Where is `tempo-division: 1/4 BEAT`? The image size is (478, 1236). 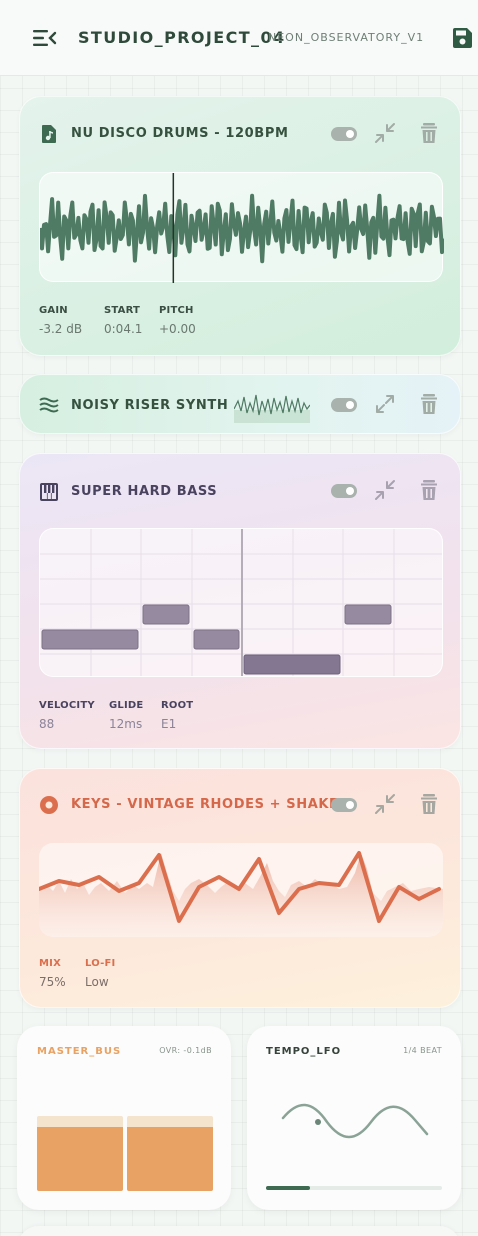 tempo-division: 1/4 BEAT is located at coordinates (422, 1050).